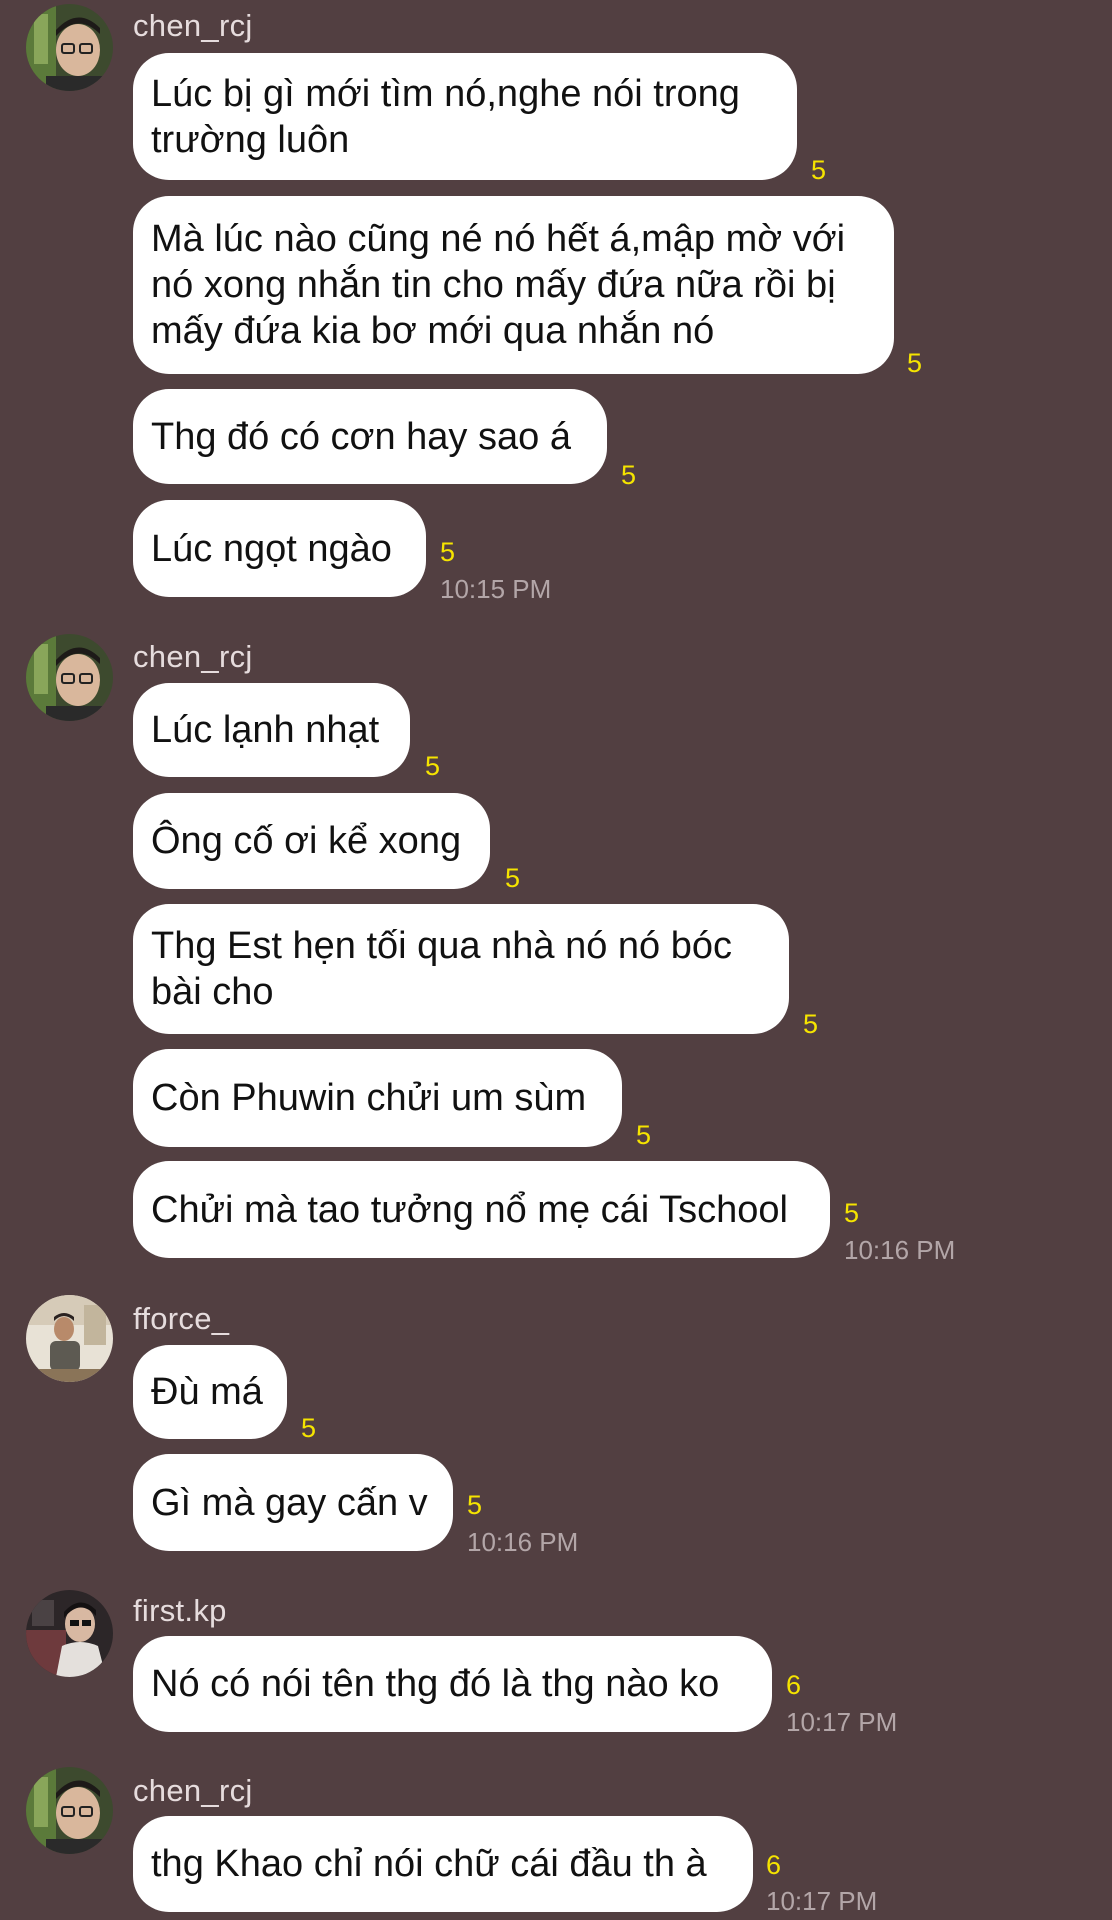  Describe the element at coordinates (469, 1209) in the screenshot. I see `message-text: Chửi mà tao tưởng nổ mẹ cái Tschool` at that location.